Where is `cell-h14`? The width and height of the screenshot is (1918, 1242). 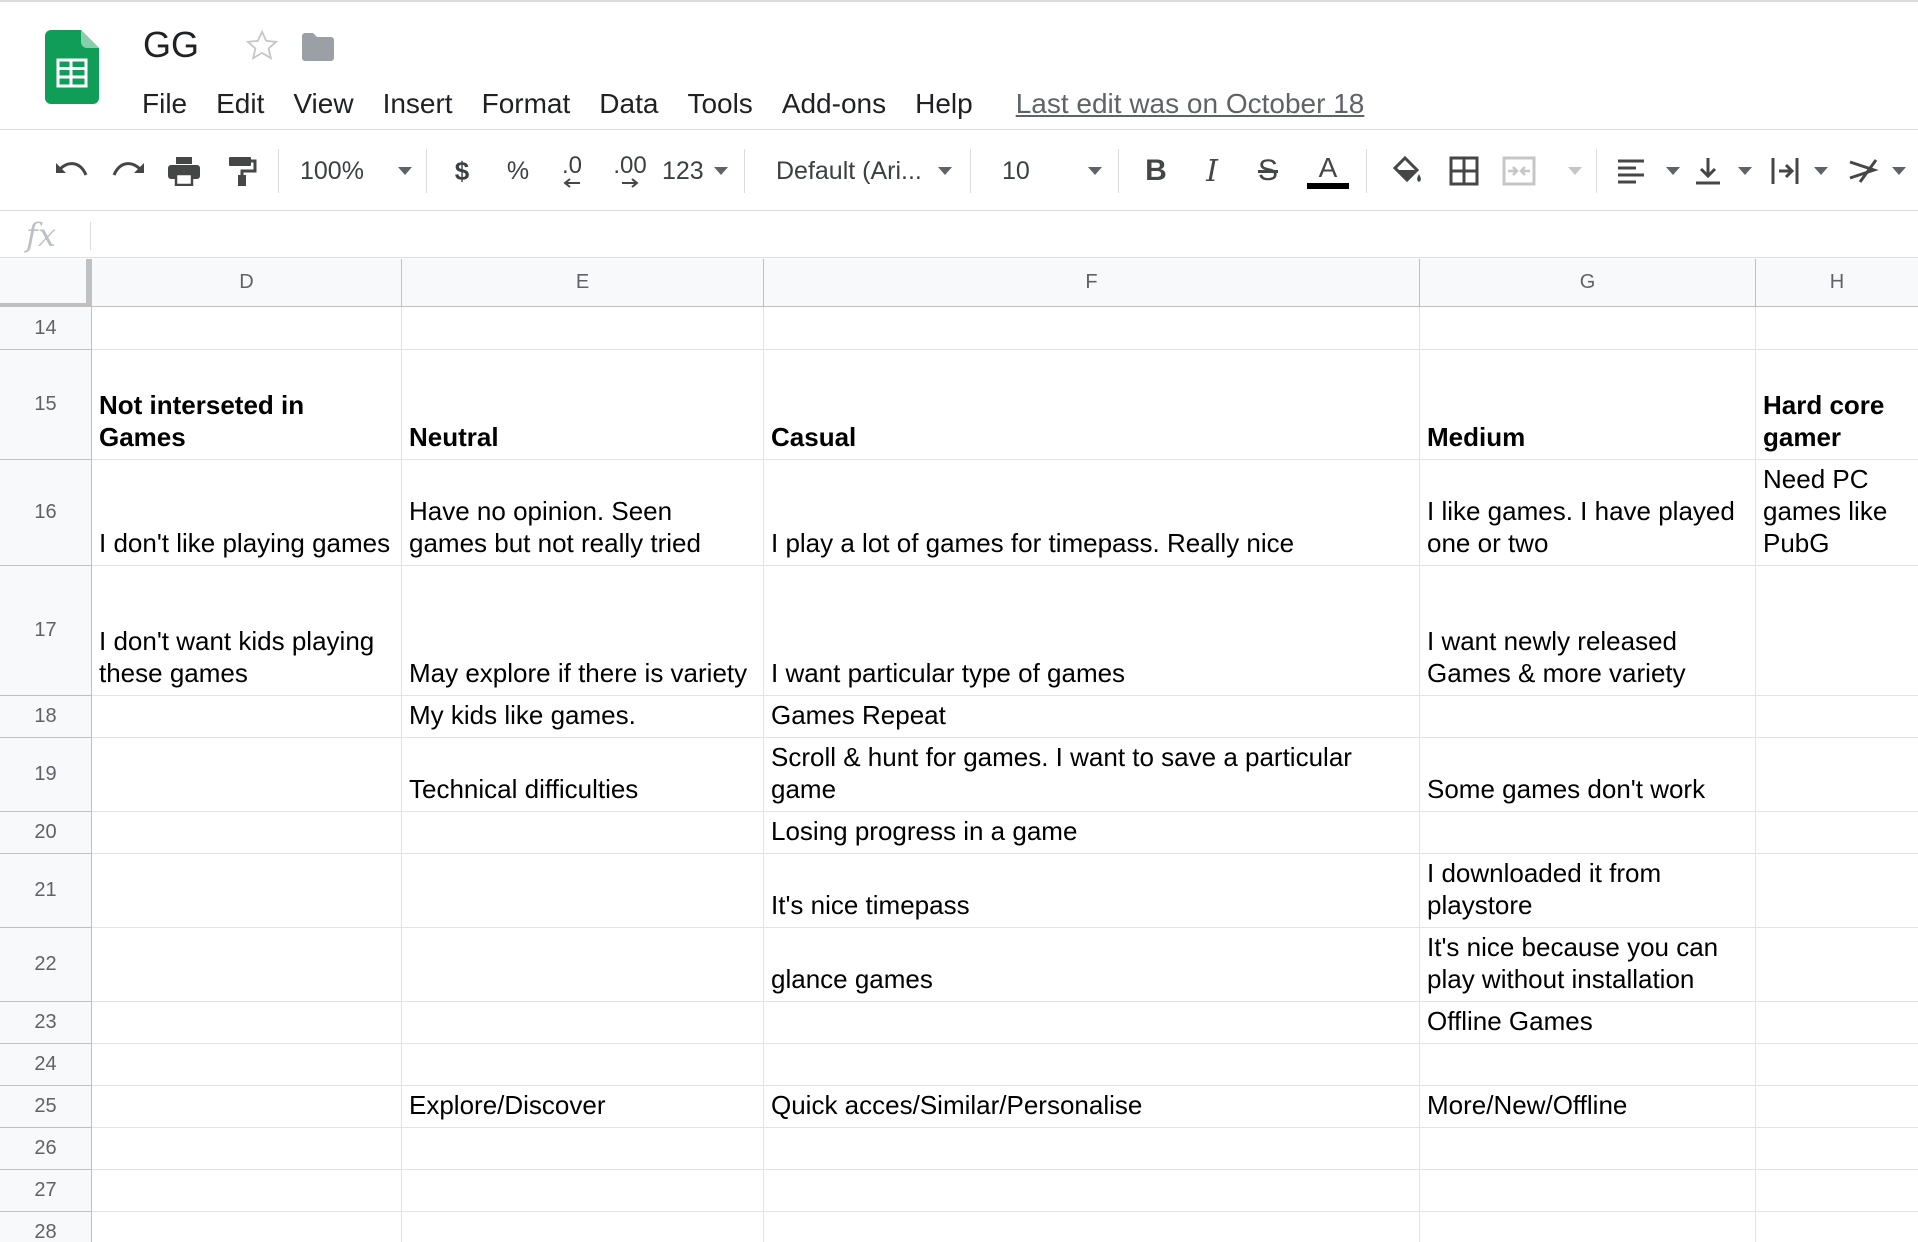
cell-h14 is located at coordinates (1837, 328).